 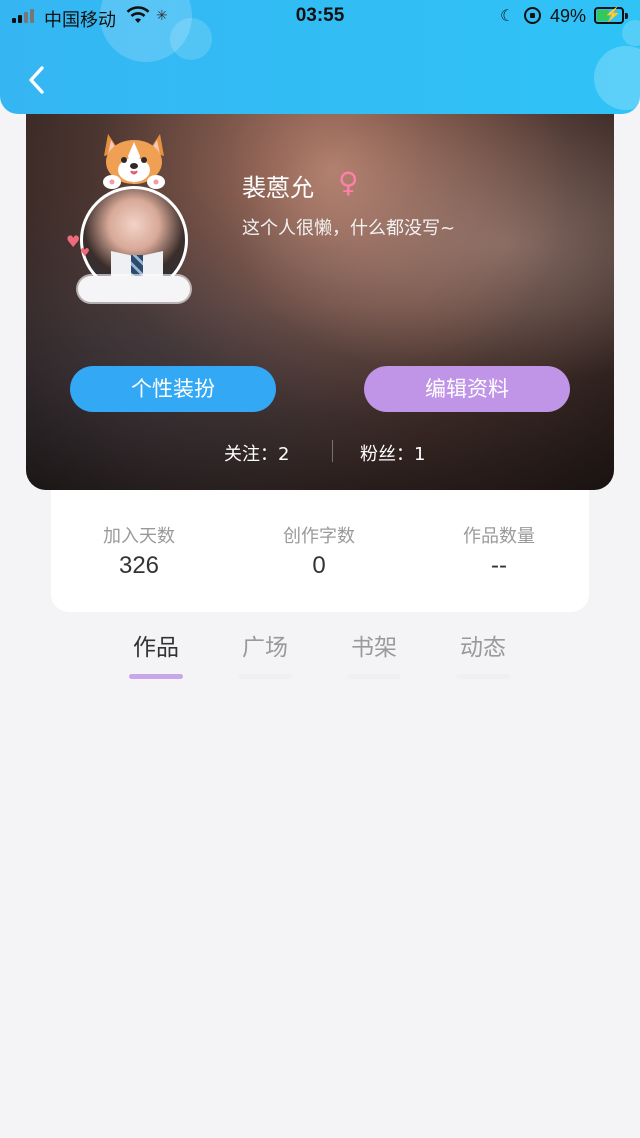 What do you see at coordinates (319, 565) in the screenshot?
I see `stat-value: 0` at bounding box center [319, 565].